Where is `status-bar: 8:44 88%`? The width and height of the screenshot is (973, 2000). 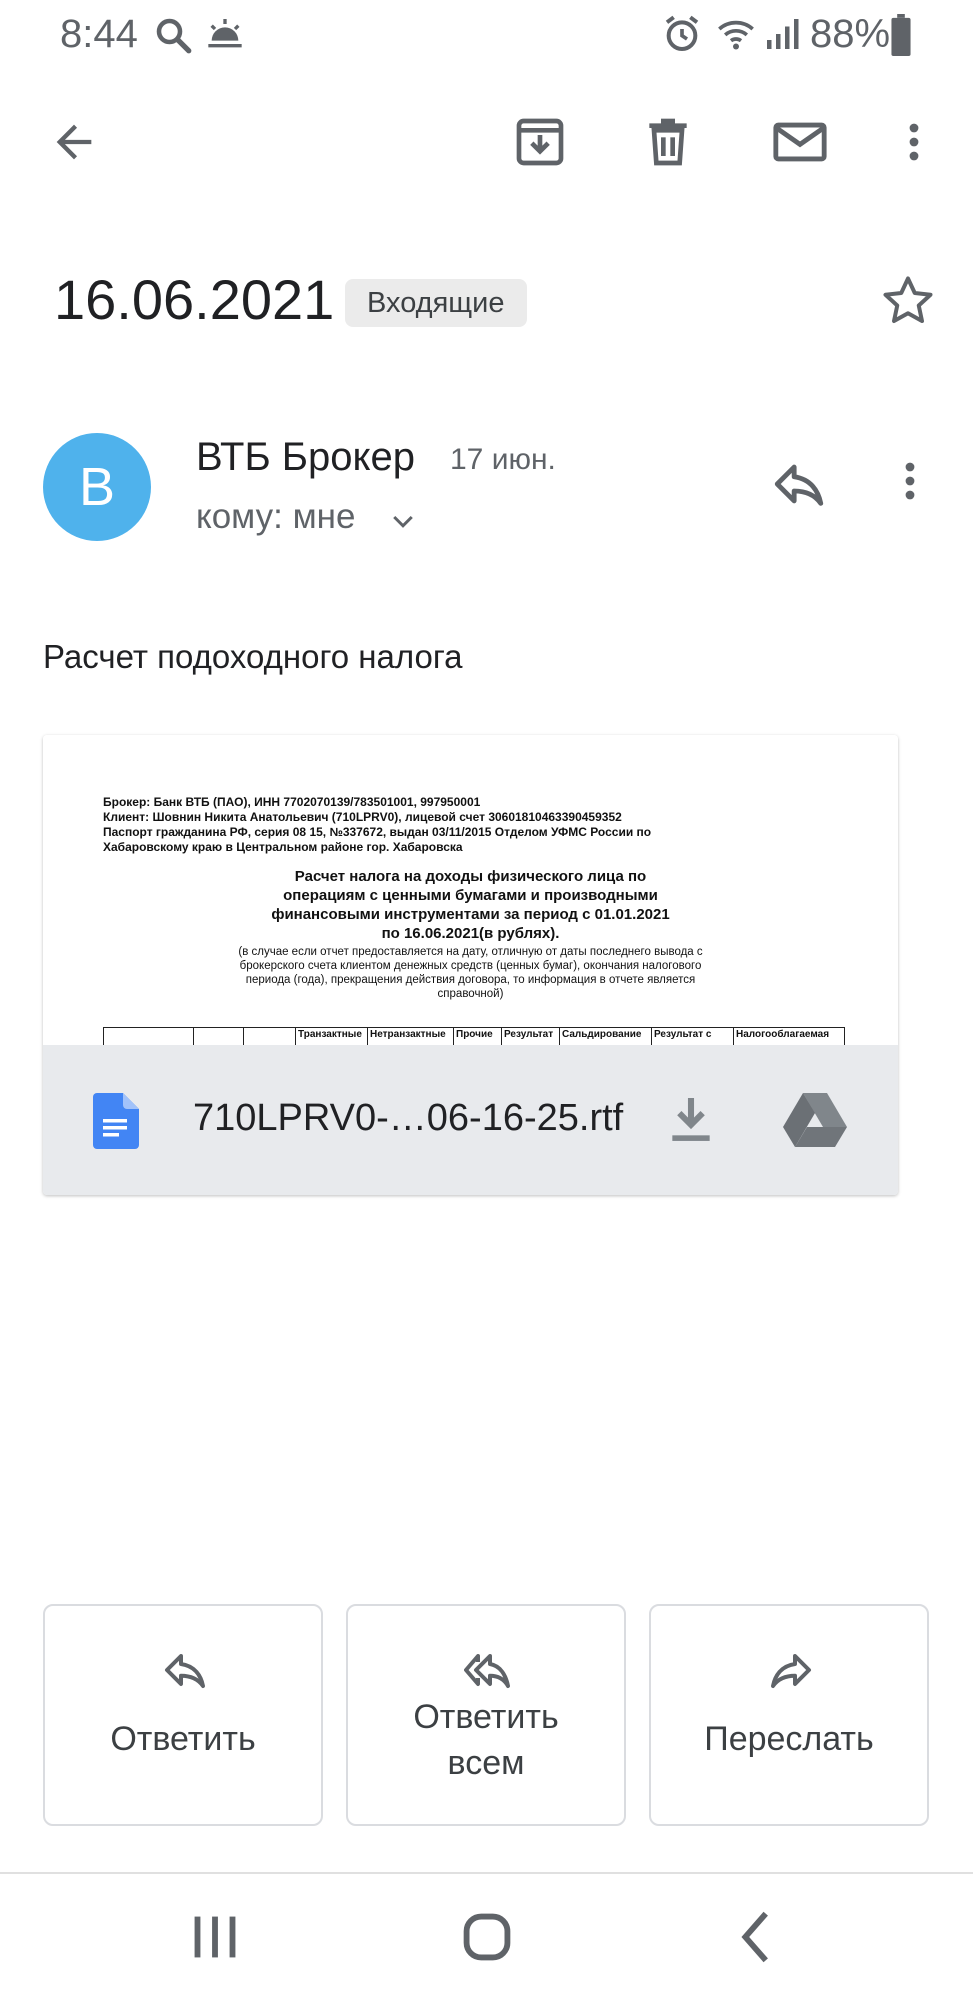
status-bar: 8:44 88% is located at coordinates (486, 35).